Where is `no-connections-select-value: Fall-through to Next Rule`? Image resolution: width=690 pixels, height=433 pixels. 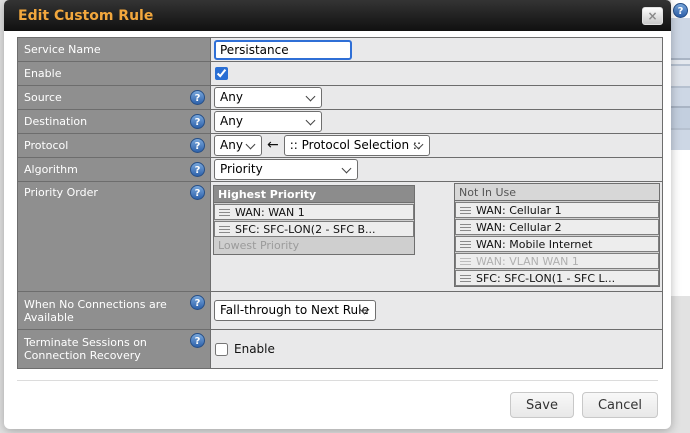 no-connections-select-value: Fall-through to Next Rule is located at coordinates (294, 310).